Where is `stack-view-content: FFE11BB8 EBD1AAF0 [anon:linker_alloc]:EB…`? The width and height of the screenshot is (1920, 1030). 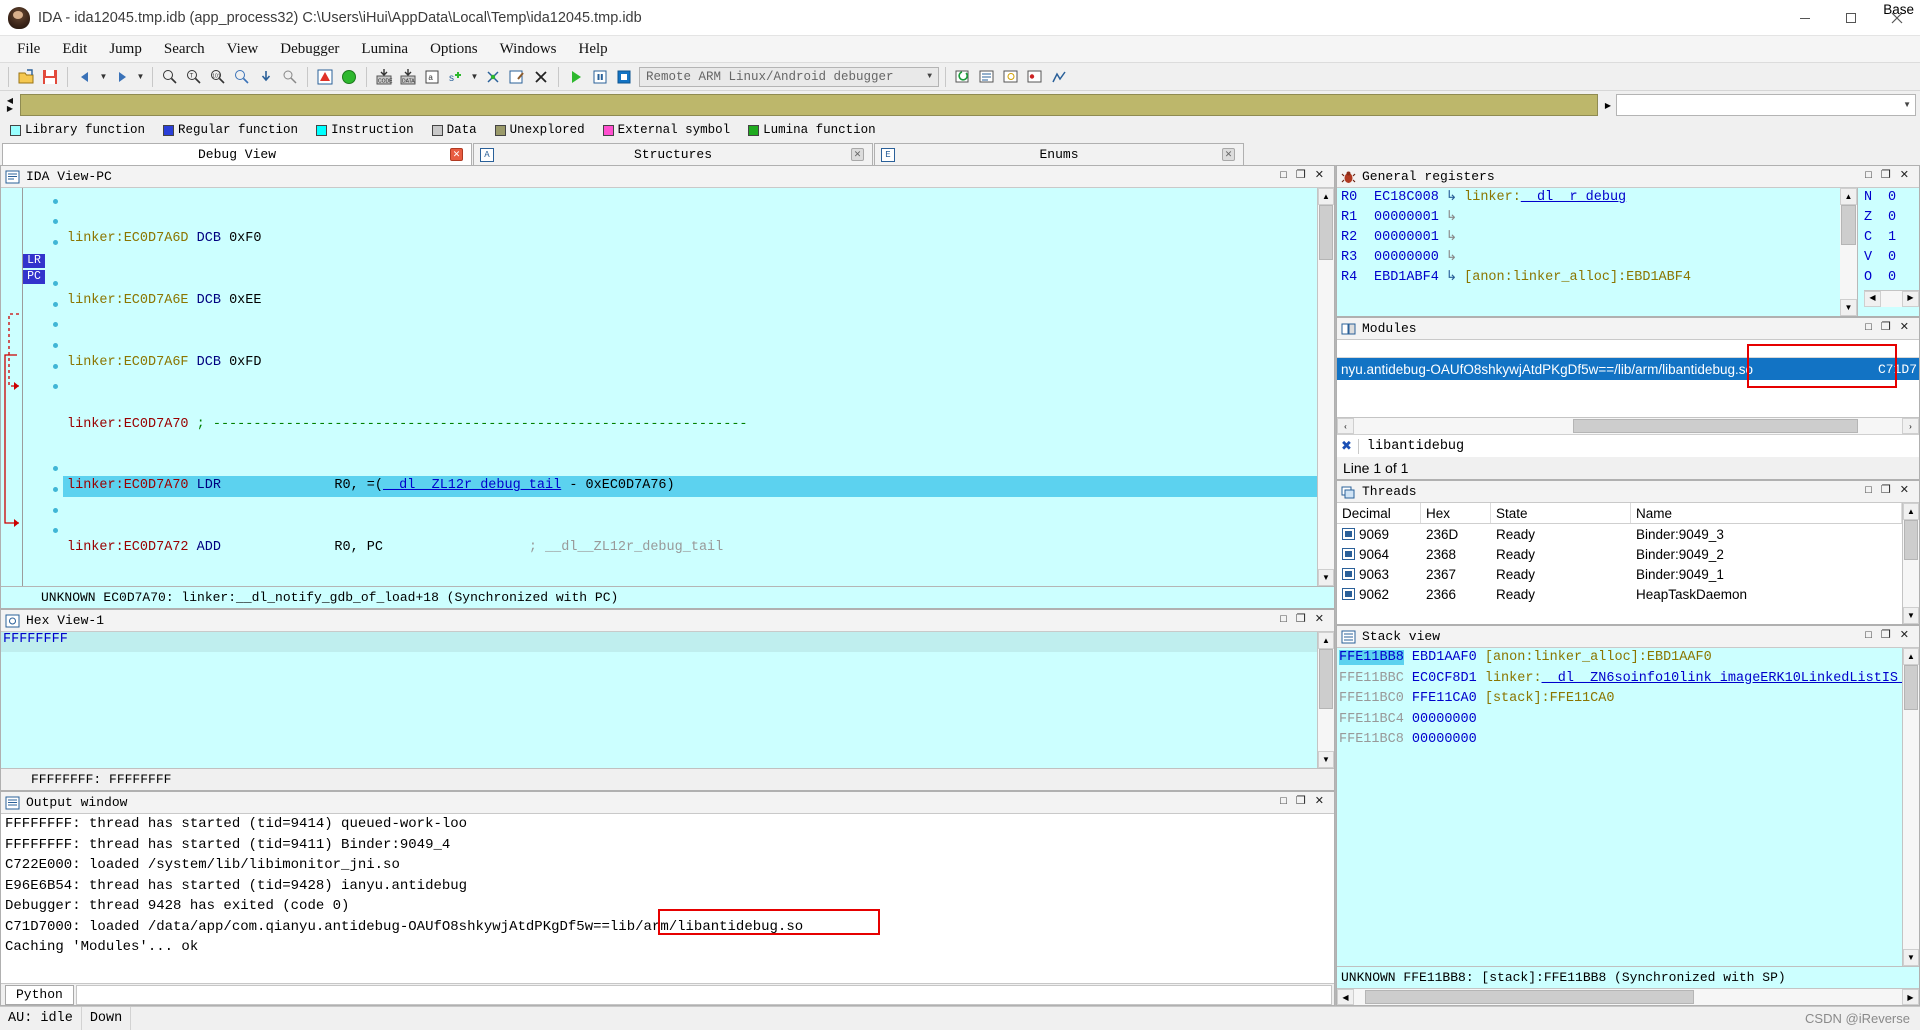 stack-view-content: FFE11BB8 EBD1AAF0 [anon:linker_alloc]:EB… is located at coordinates (1628, 807).